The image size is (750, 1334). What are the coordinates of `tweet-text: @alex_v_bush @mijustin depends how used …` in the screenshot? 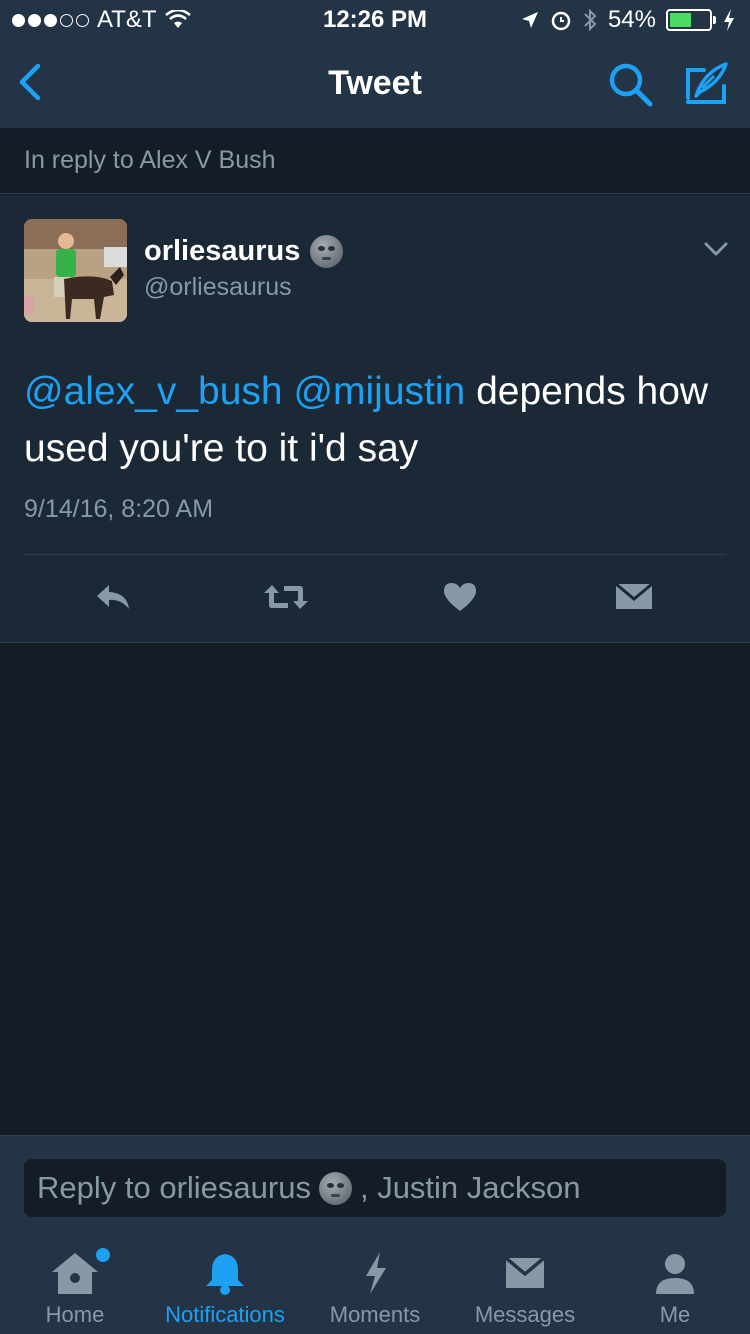 It's located at (374, 420).